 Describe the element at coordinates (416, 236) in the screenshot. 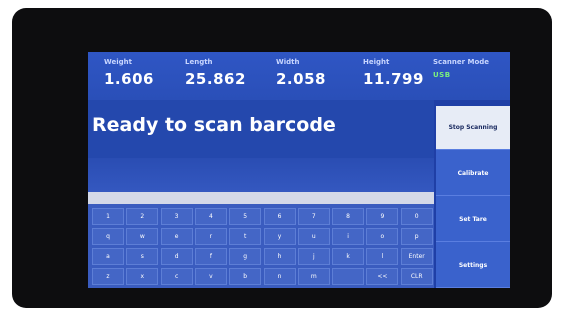

I see `keyboard-key: p` at that location.